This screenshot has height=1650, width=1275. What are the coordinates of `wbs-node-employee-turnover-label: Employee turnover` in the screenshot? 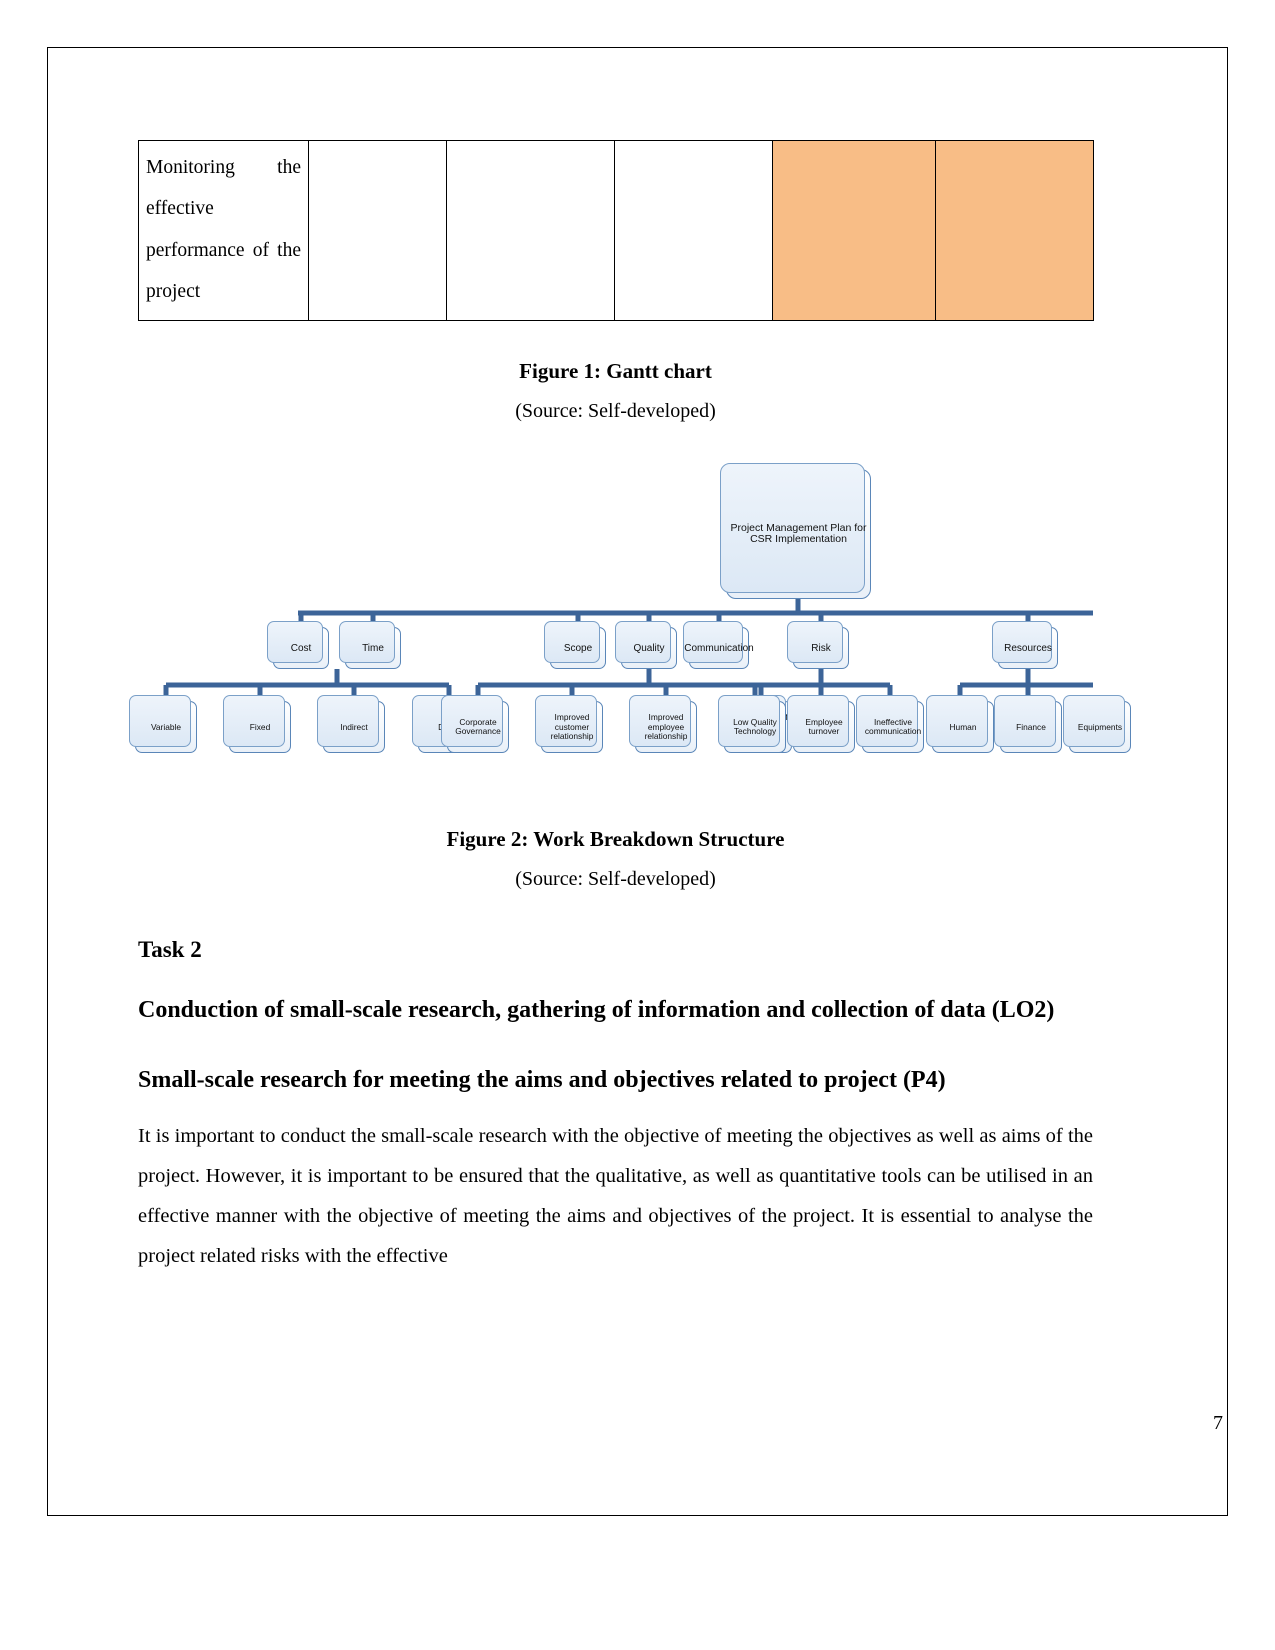 It's located at (824, 726).